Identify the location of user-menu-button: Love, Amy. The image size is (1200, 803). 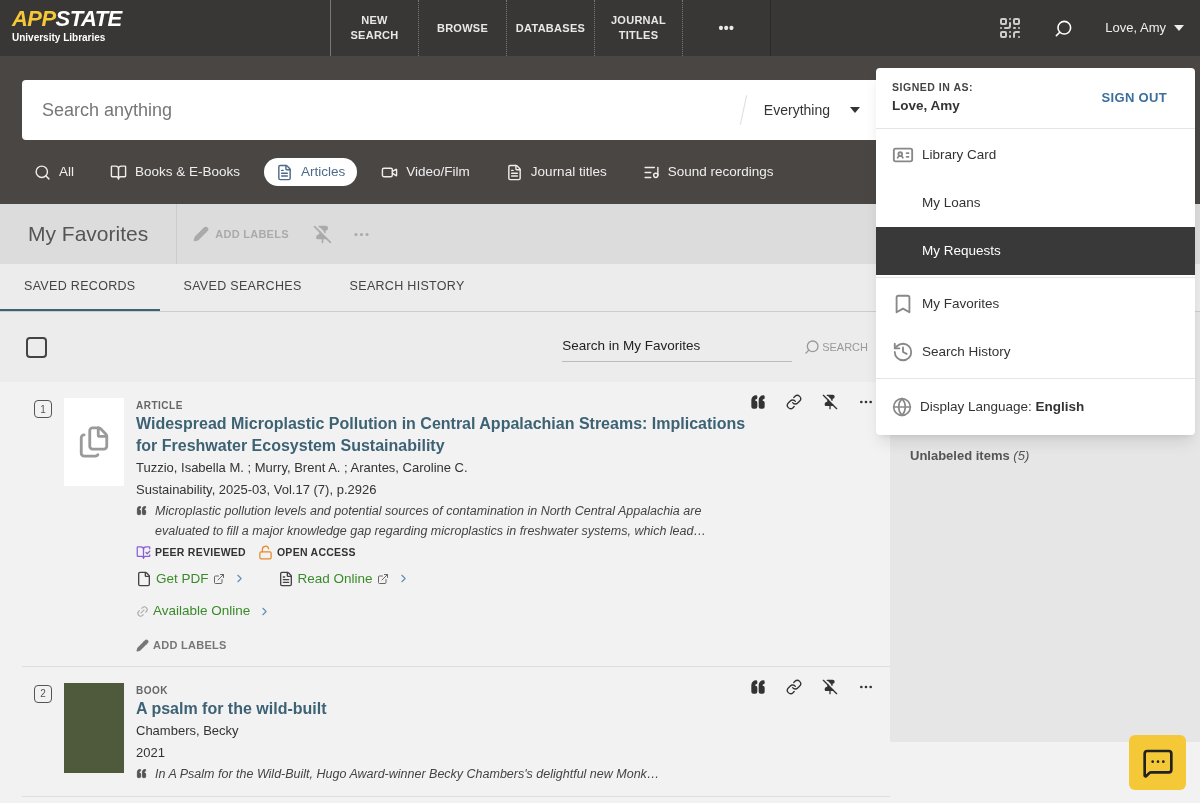
(1144, 28).